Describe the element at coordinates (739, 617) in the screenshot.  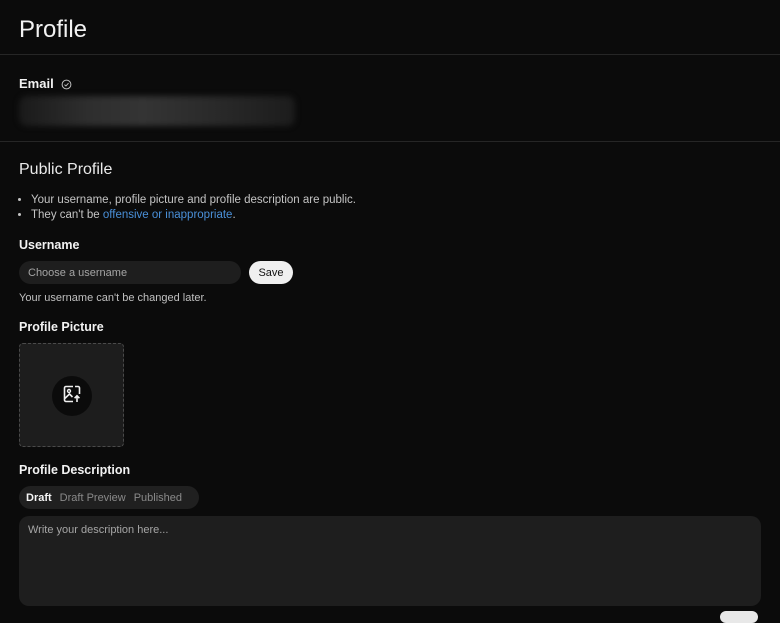
I see `footer-action-button` at that location.